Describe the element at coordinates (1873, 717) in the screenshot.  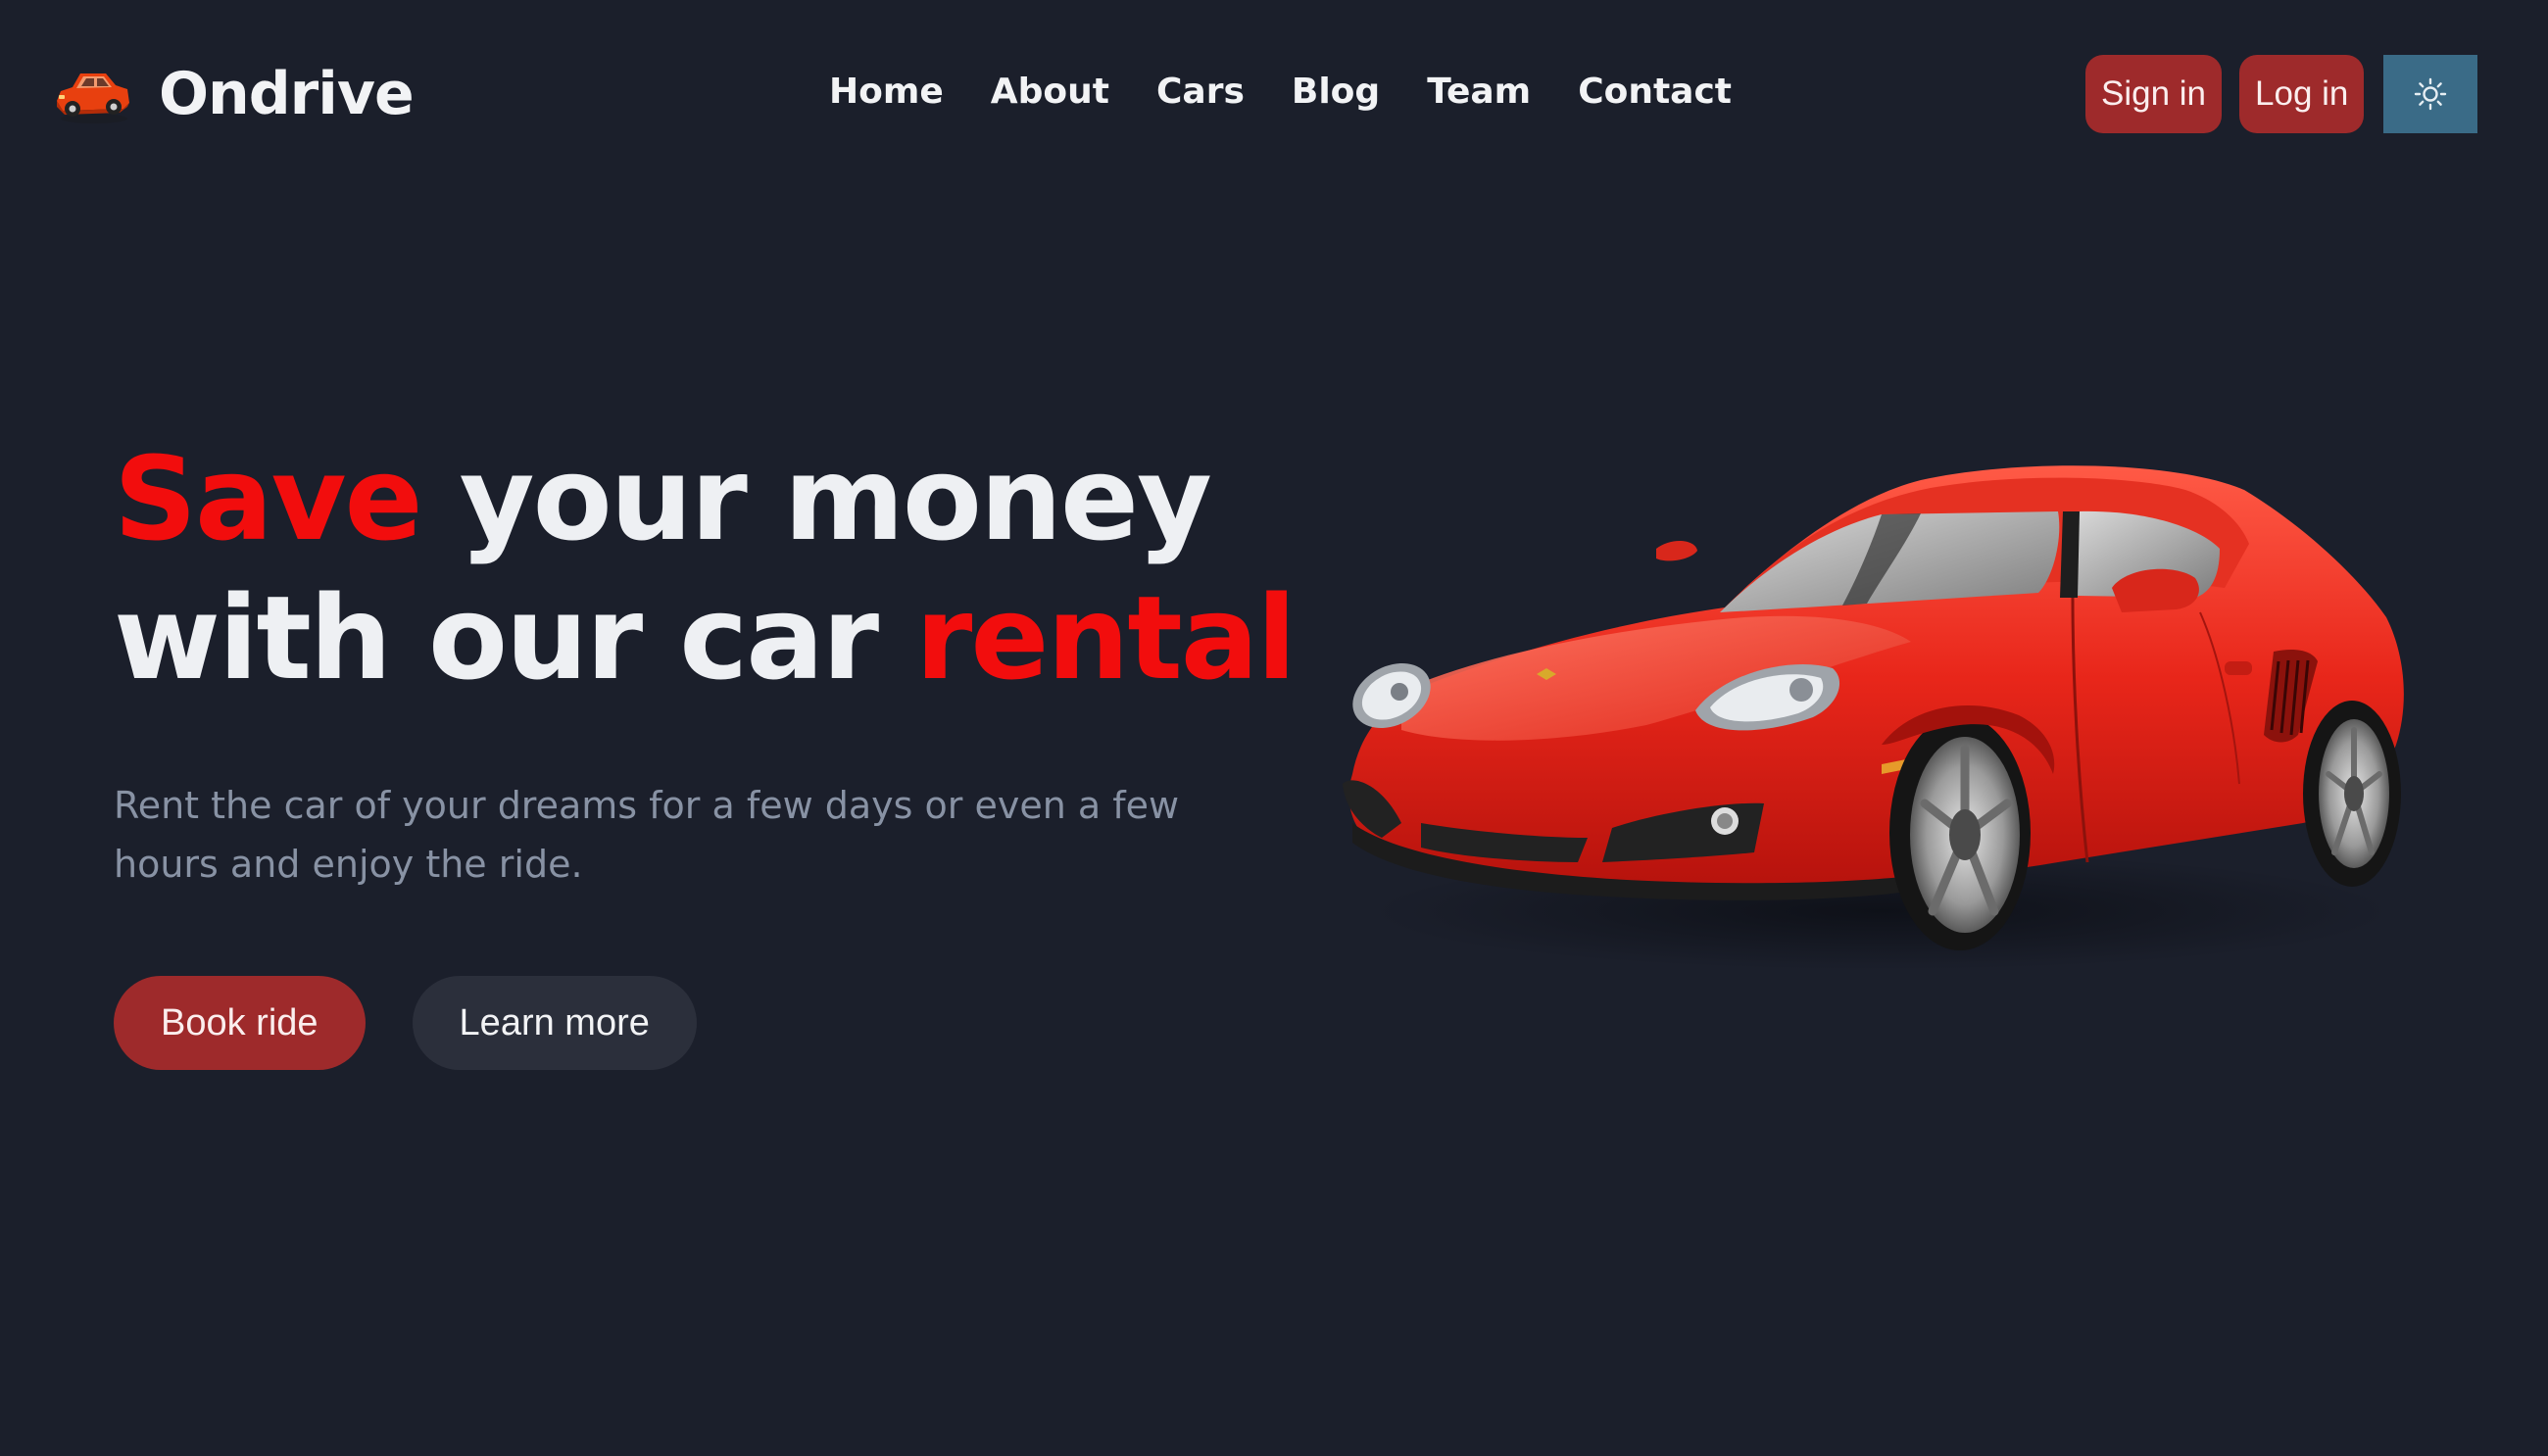
I see `red-sports-car-image` at that location.